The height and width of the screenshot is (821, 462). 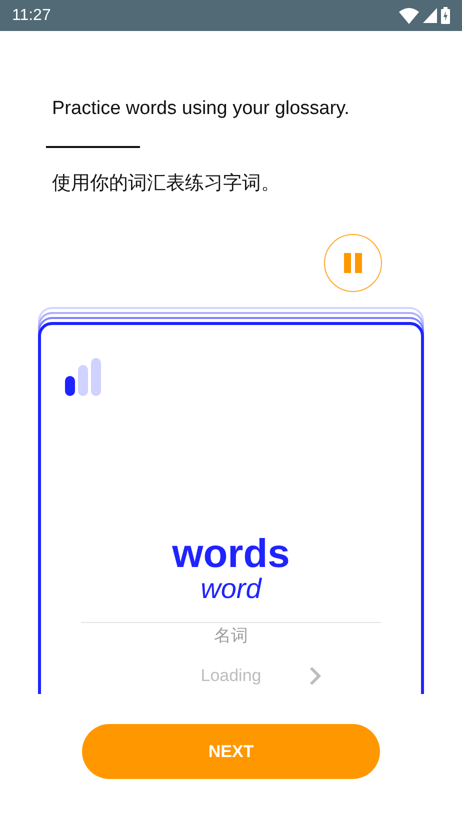 What do you see at coordinates (353, 263) in the screenshot?
I see `pause-icon` at bounding box center [353, 263].